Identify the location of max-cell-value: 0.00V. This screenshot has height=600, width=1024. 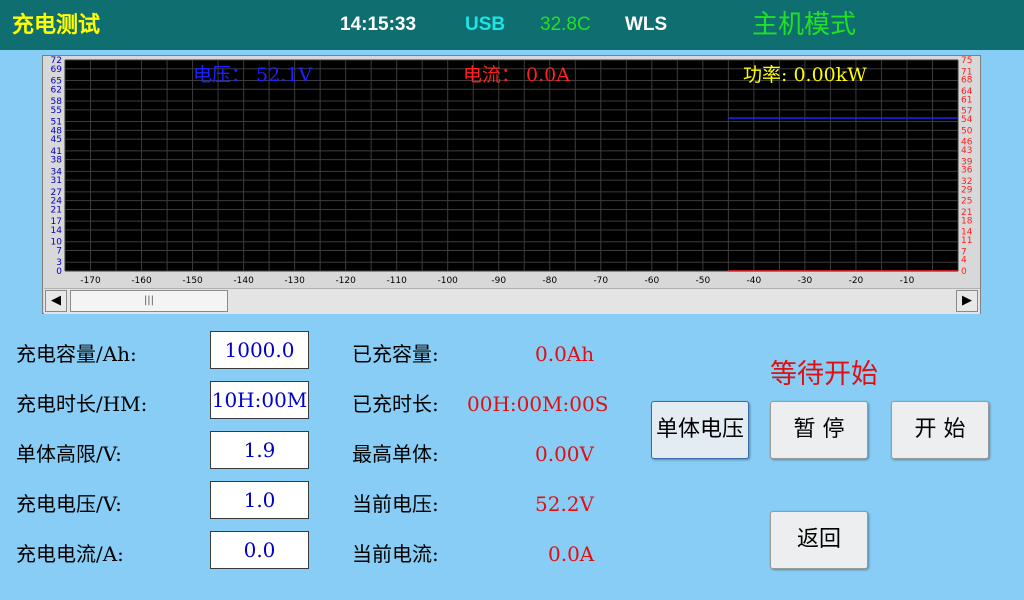
(564, 454).